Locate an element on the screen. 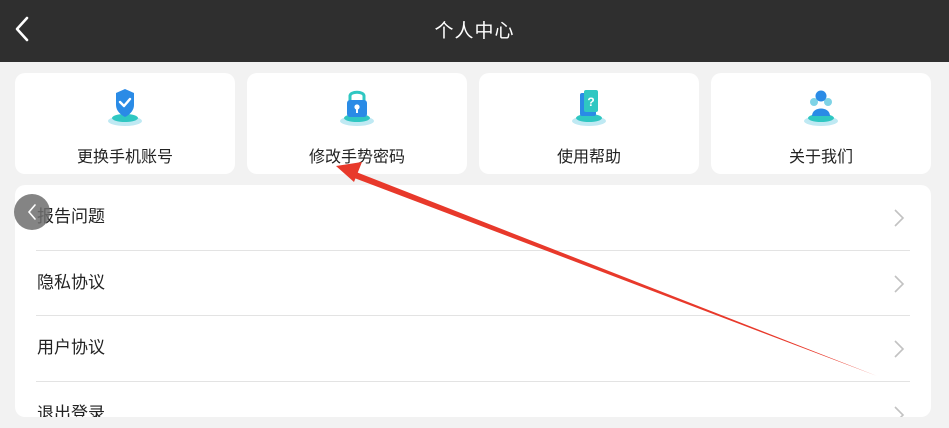 The width and height of the screenshot is (949, 428). help-book-icon: ? is located at coordinates (589, 108).